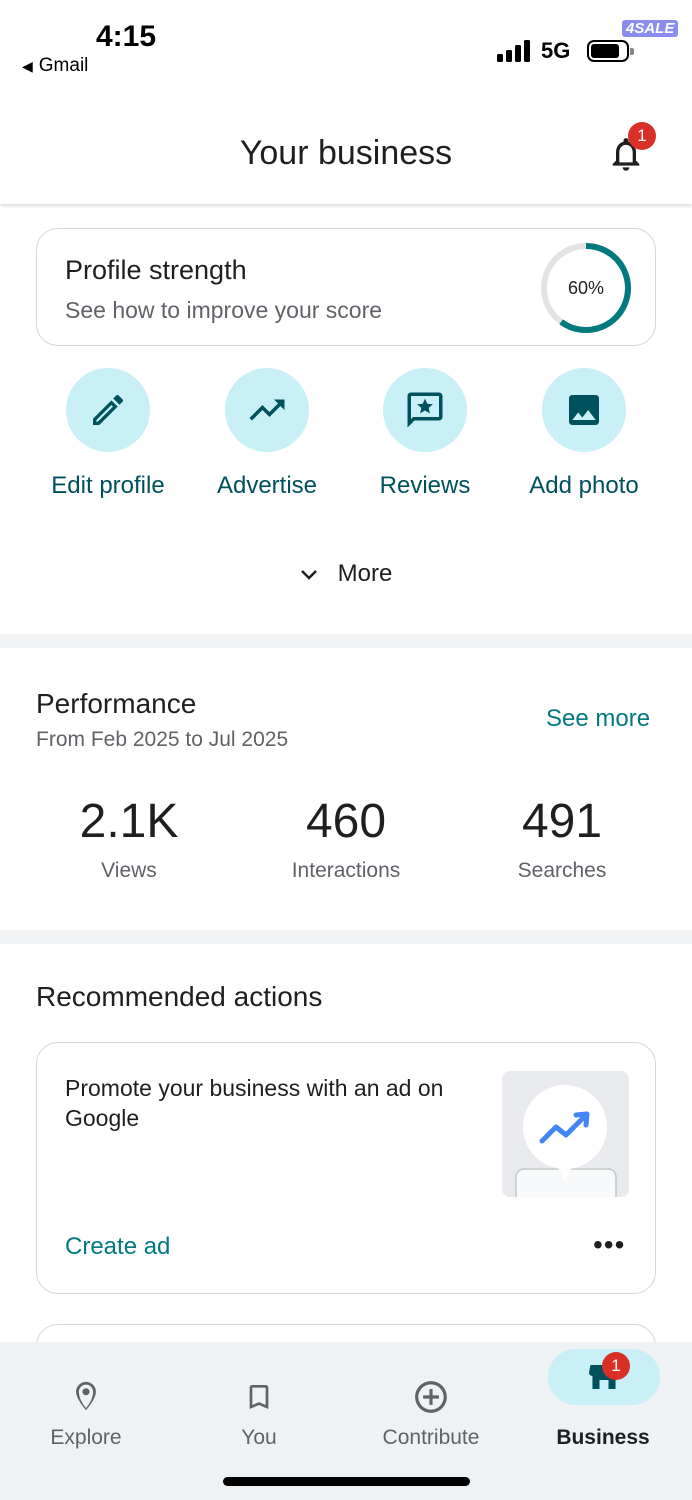  What do you see at coordinates (116, 703) in the screenshot?
I see `performance-title: Performance` at bounding box center [116, 703].